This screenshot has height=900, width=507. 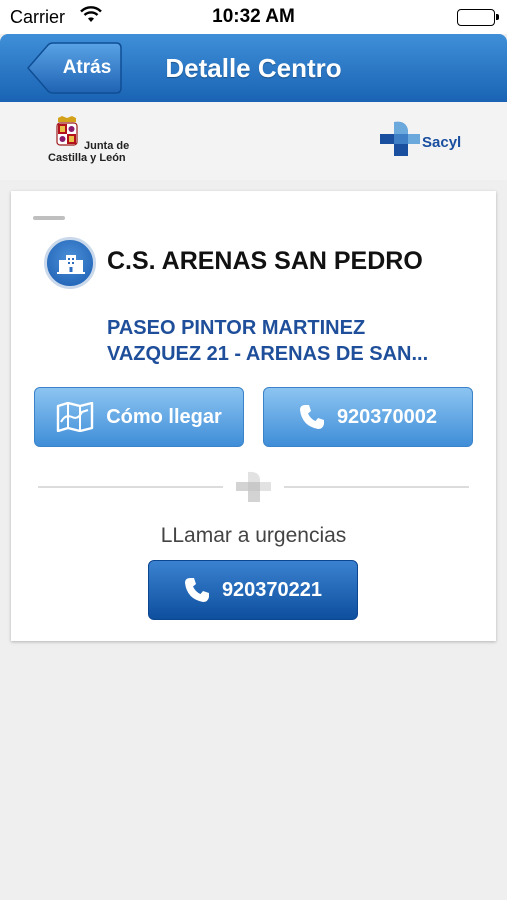 What do you see at coordinates (75, 417) in the screenshot?
I see `map-icon` at bounding box center [75, 417].